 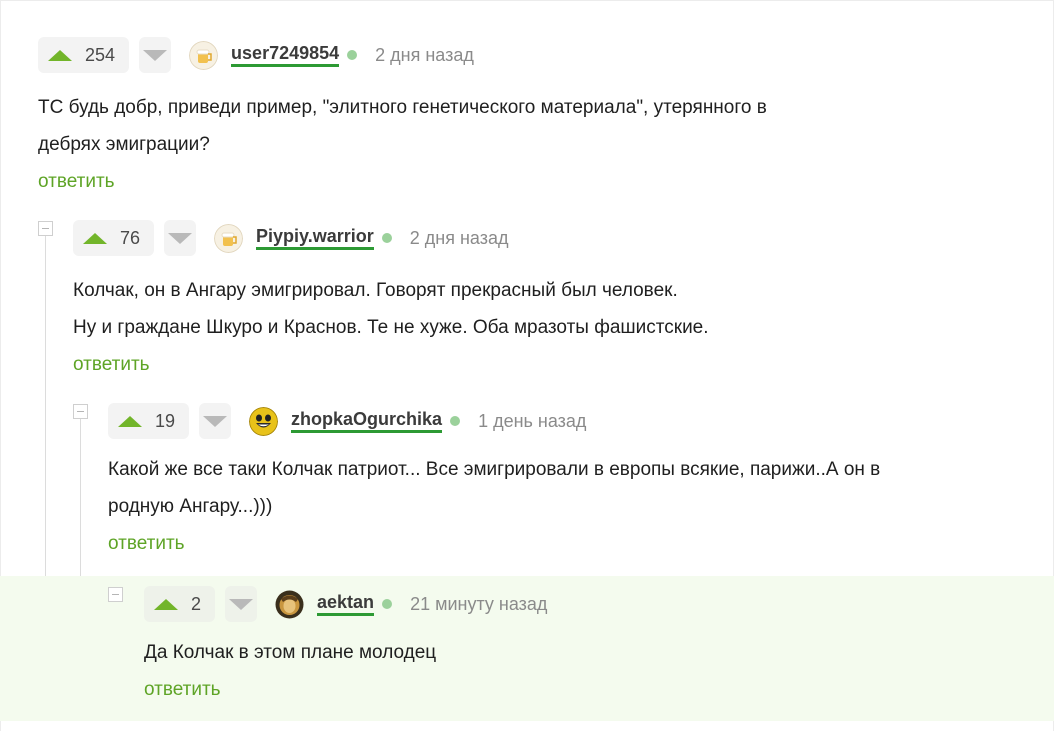 What do you see at coordinates (100, 54) in the screenshot?
I see `rating-score: 254` at bounding box center [100, 54].